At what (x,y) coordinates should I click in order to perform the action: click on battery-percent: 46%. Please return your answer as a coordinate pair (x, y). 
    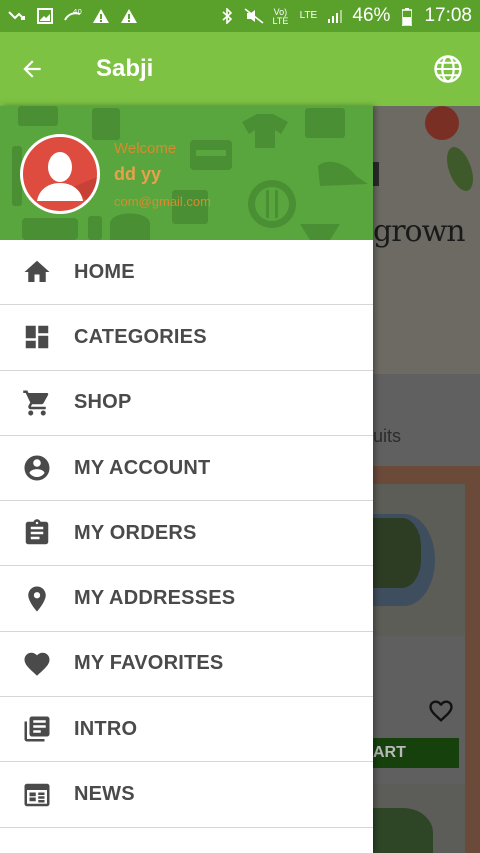
    Looking at the image, I should click on (371, 15).